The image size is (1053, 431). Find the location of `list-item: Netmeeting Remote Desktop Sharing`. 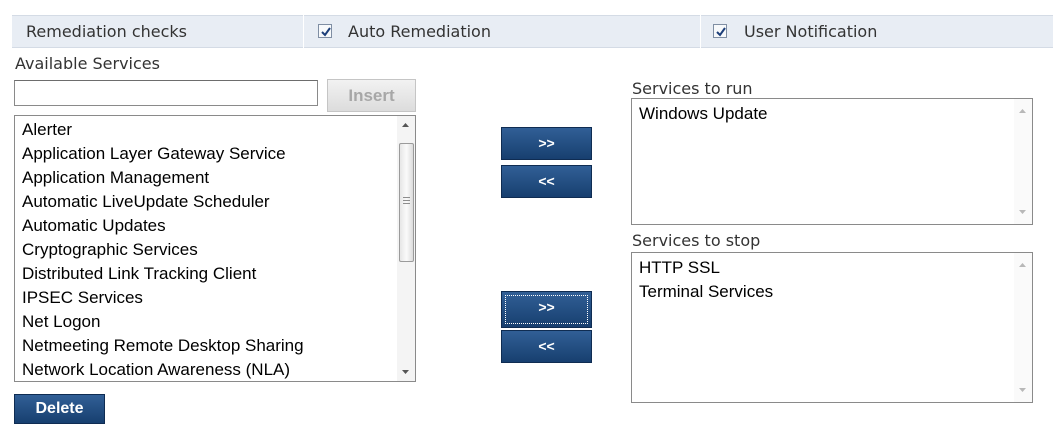

list-item: Netmeeting Remote Desktop Sharing is located at coordinates (163, 346).